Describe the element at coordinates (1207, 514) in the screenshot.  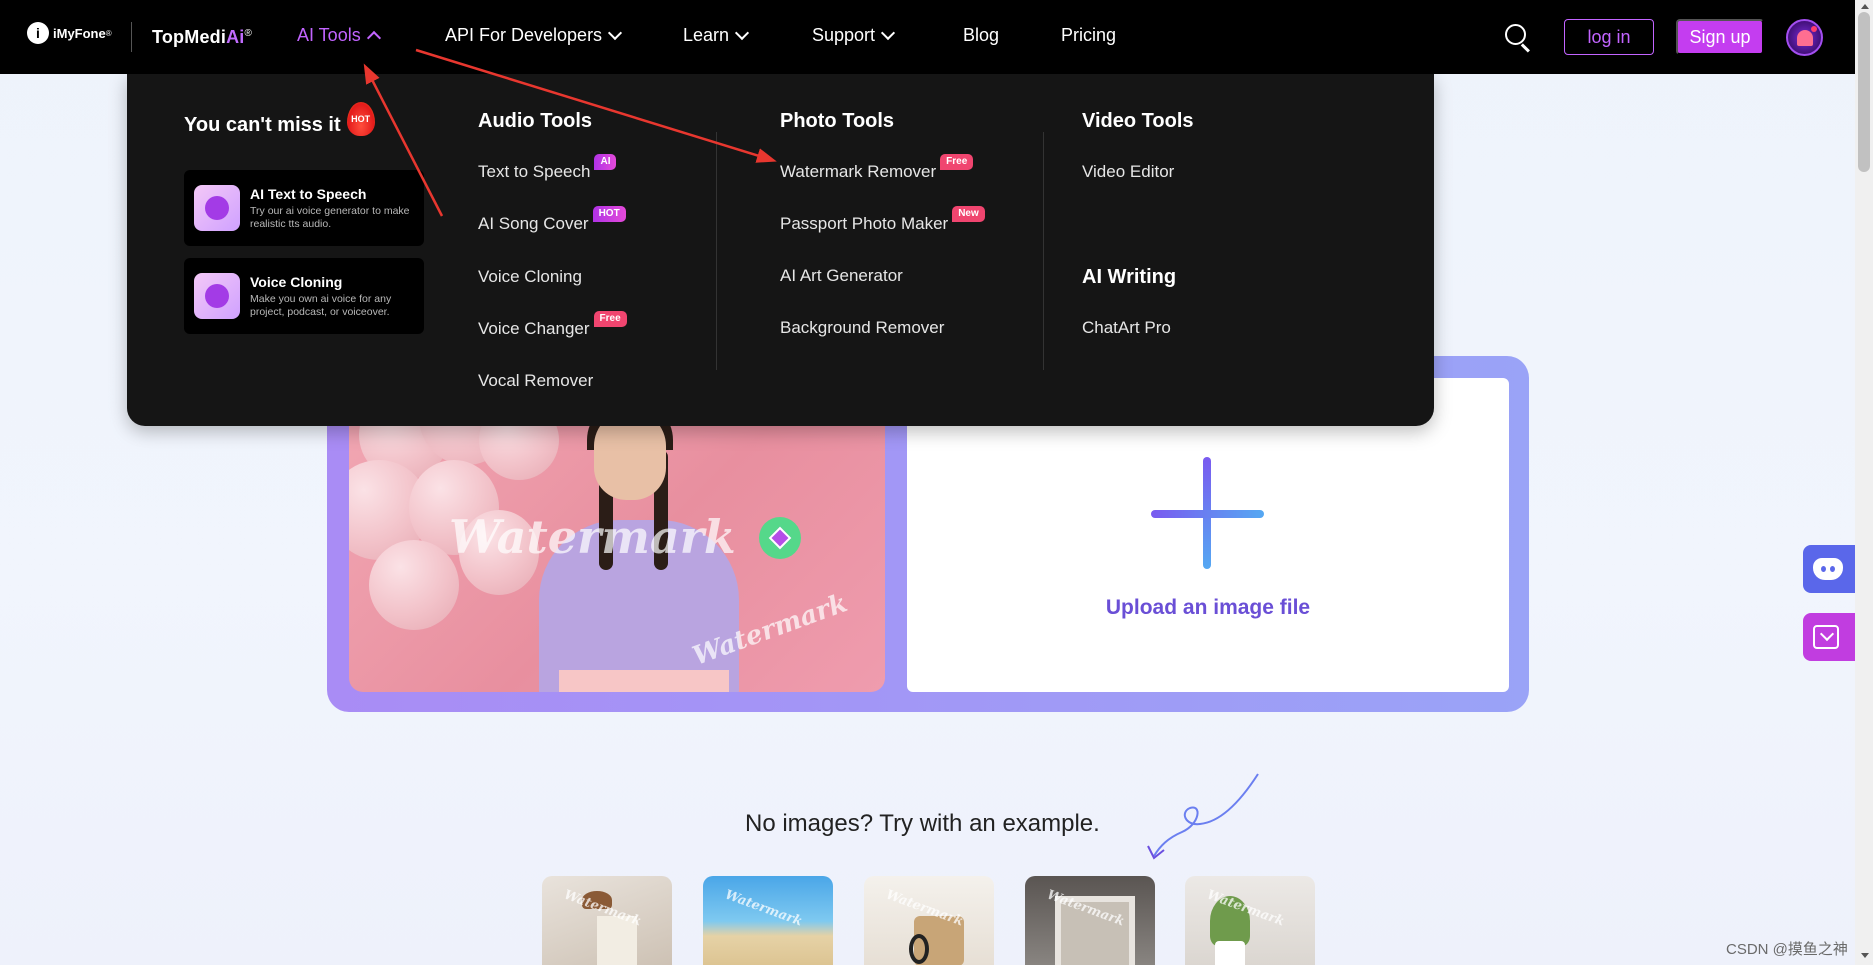
I see `plus-icon-horizontal` at that location.